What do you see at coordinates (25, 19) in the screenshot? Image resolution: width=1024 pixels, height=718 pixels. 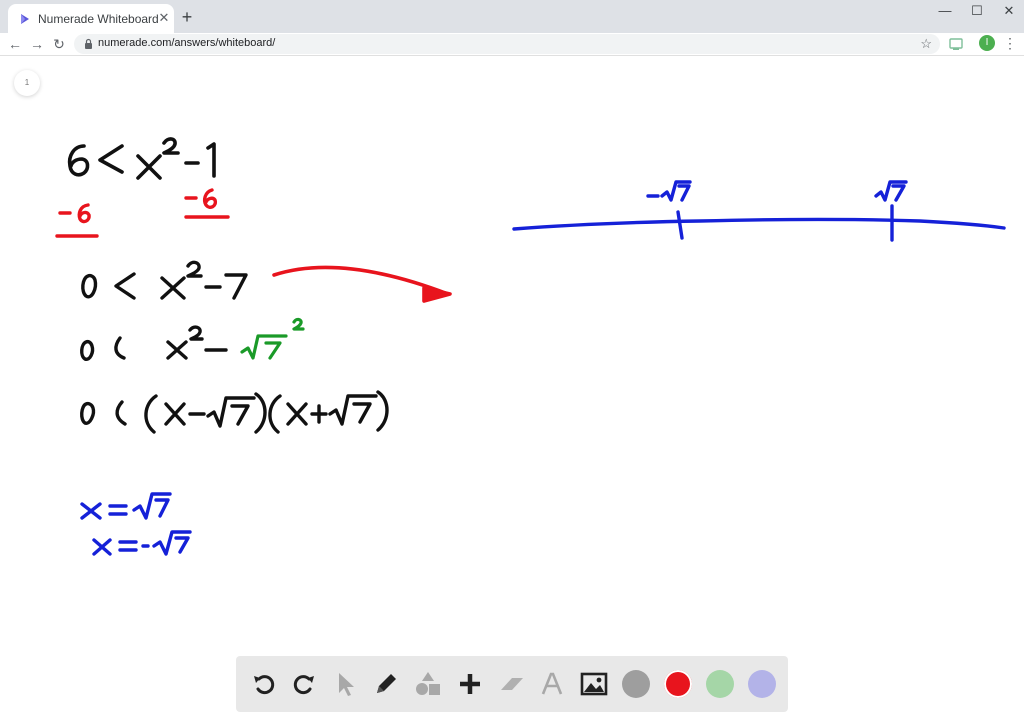 I see `numerade-logo-icon` at bounding box center [25, 19].